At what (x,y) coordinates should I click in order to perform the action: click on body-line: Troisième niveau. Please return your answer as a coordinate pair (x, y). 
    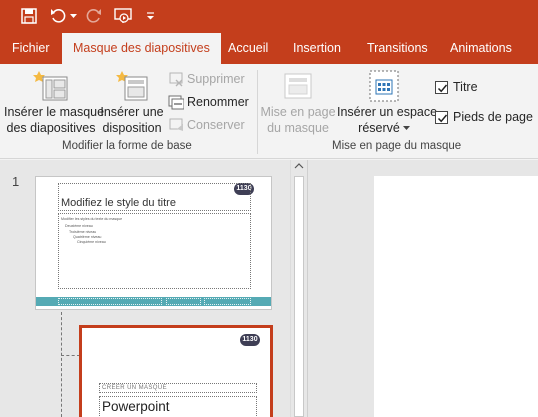
    Looking at the image, I should click on (83, 232).